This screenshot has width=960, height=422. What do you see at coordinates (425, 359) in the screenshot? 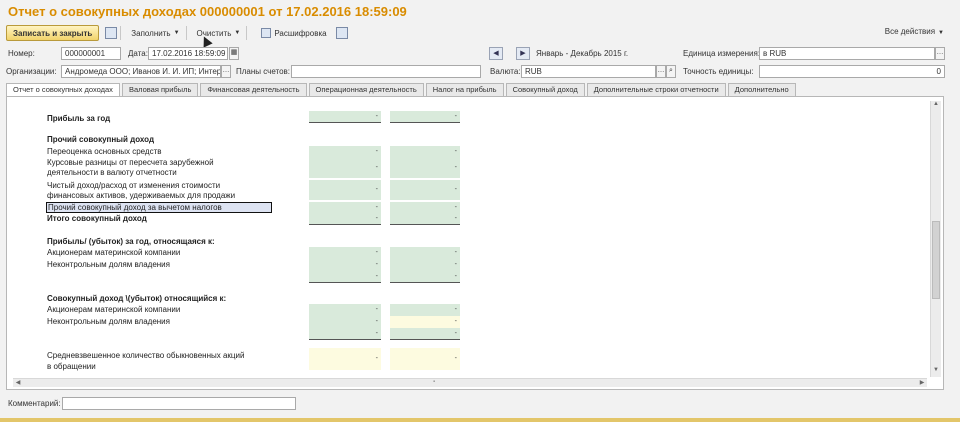
I see `cell-wavg-2: -` at bounding box center [425, 359].